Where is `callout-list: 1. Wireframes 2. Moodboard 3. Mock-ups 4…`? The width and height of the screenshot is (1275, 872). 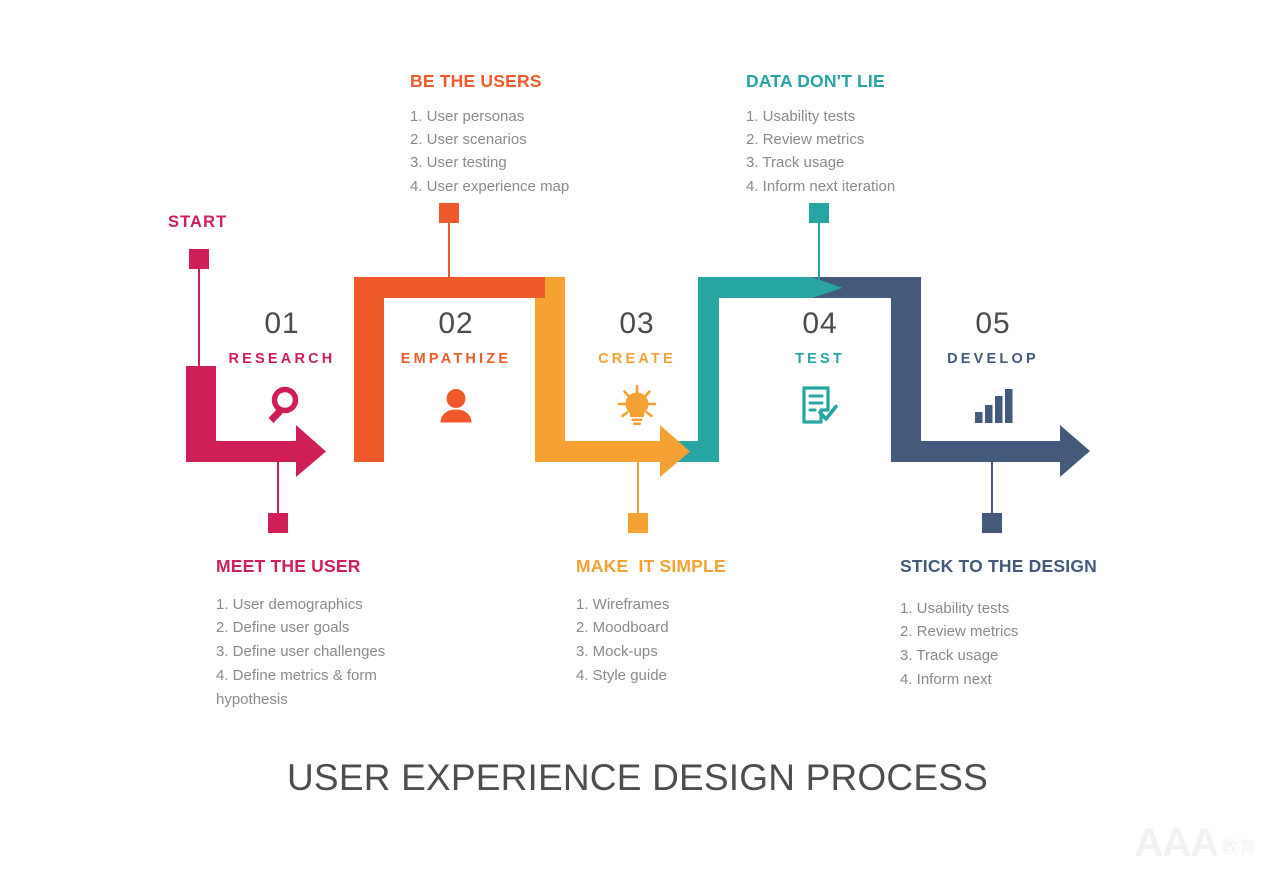 callout-list: 1. Wireframes 2. Moodboard 3. Mock-ups 4… is located at coordinates (651, 640).